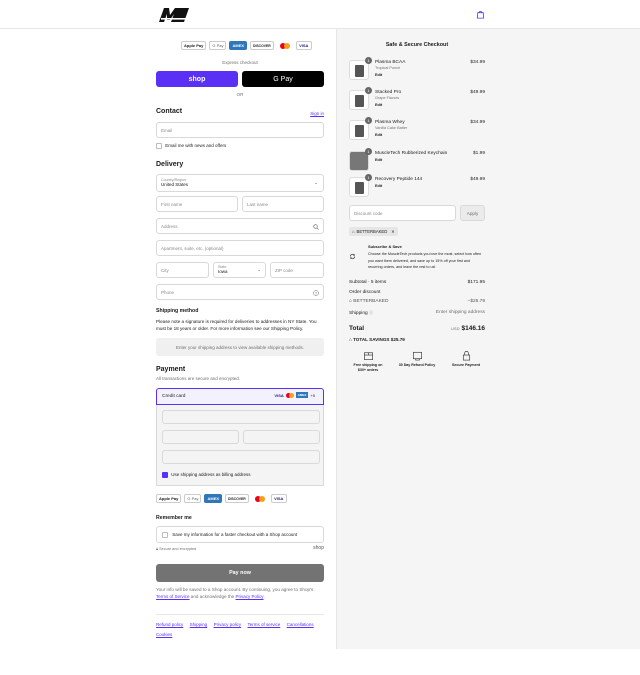 This screenshot has width=640, height=675. I want to click on address-field: Address, so click(240, 226).